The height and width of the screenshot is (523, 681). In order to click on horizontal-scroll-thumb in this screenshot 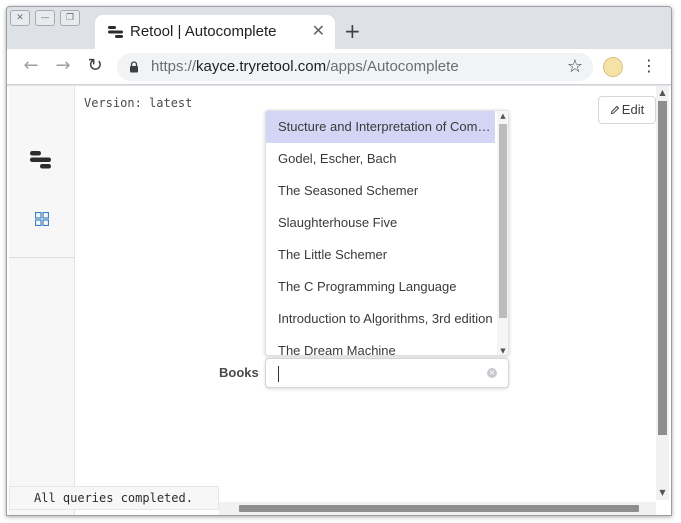, I will do `click(439, 508)`.